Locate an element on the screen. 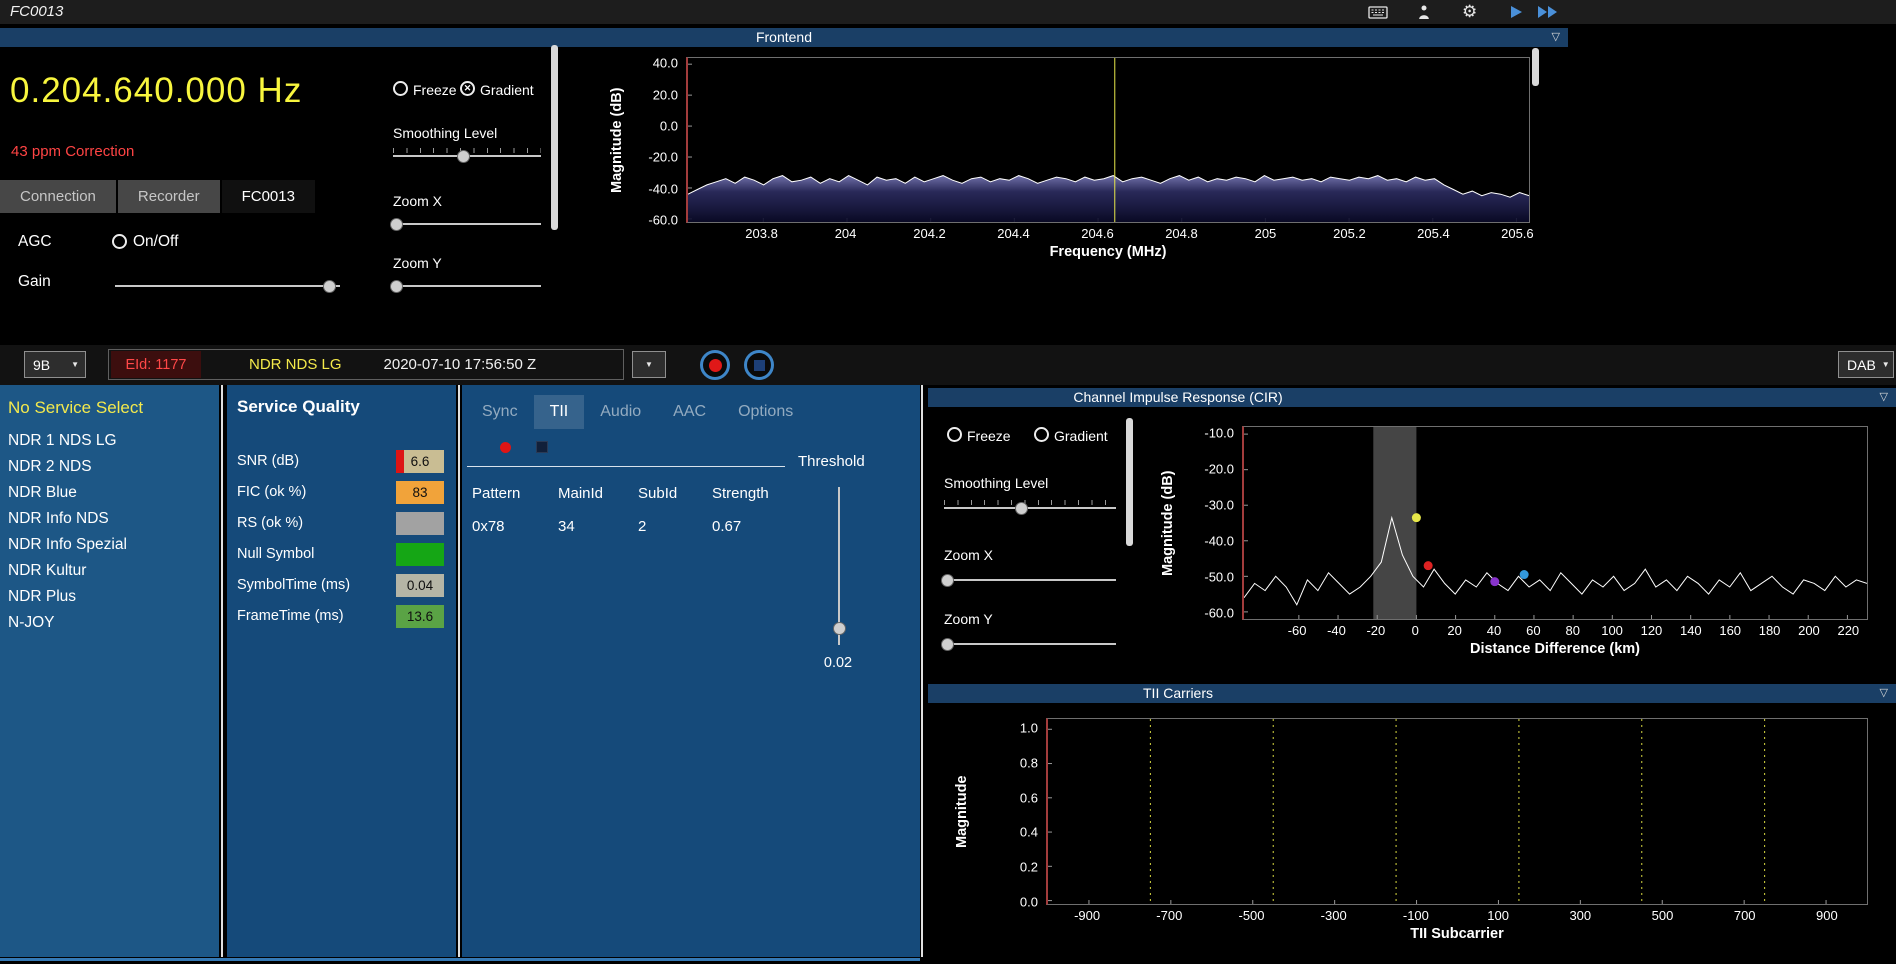 The image size is (1896, 964). x-tick-label: 204.8 is located at coordinates (1181, 233).